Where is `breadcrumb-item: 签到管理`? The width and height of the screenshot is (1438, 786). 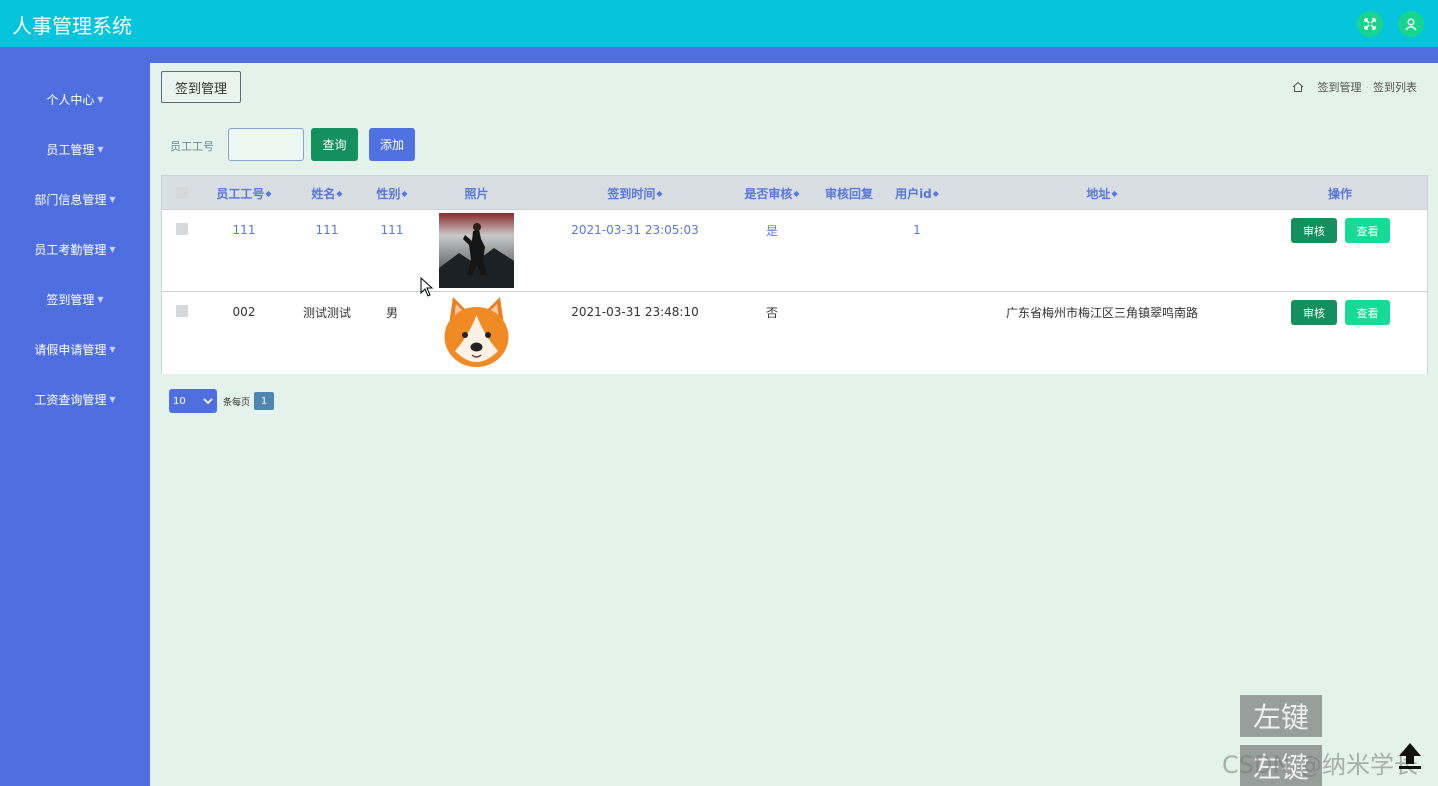 breadcrumb-item: 签到管理 is located at coordinates (1340, 87).